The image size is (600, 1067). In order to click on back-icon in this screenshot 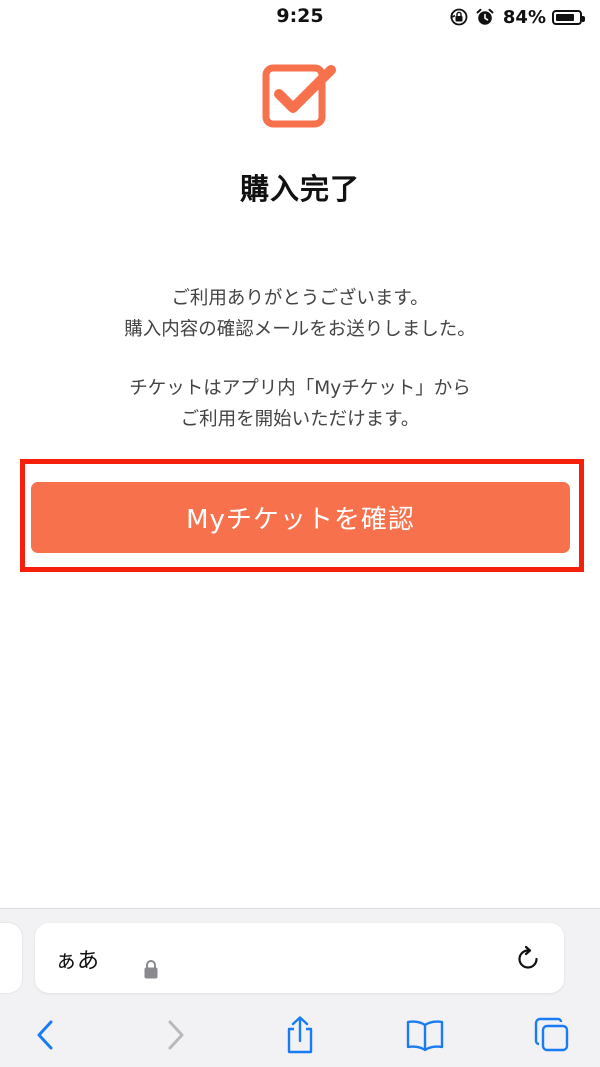, I will do `click(45, 1035)`.